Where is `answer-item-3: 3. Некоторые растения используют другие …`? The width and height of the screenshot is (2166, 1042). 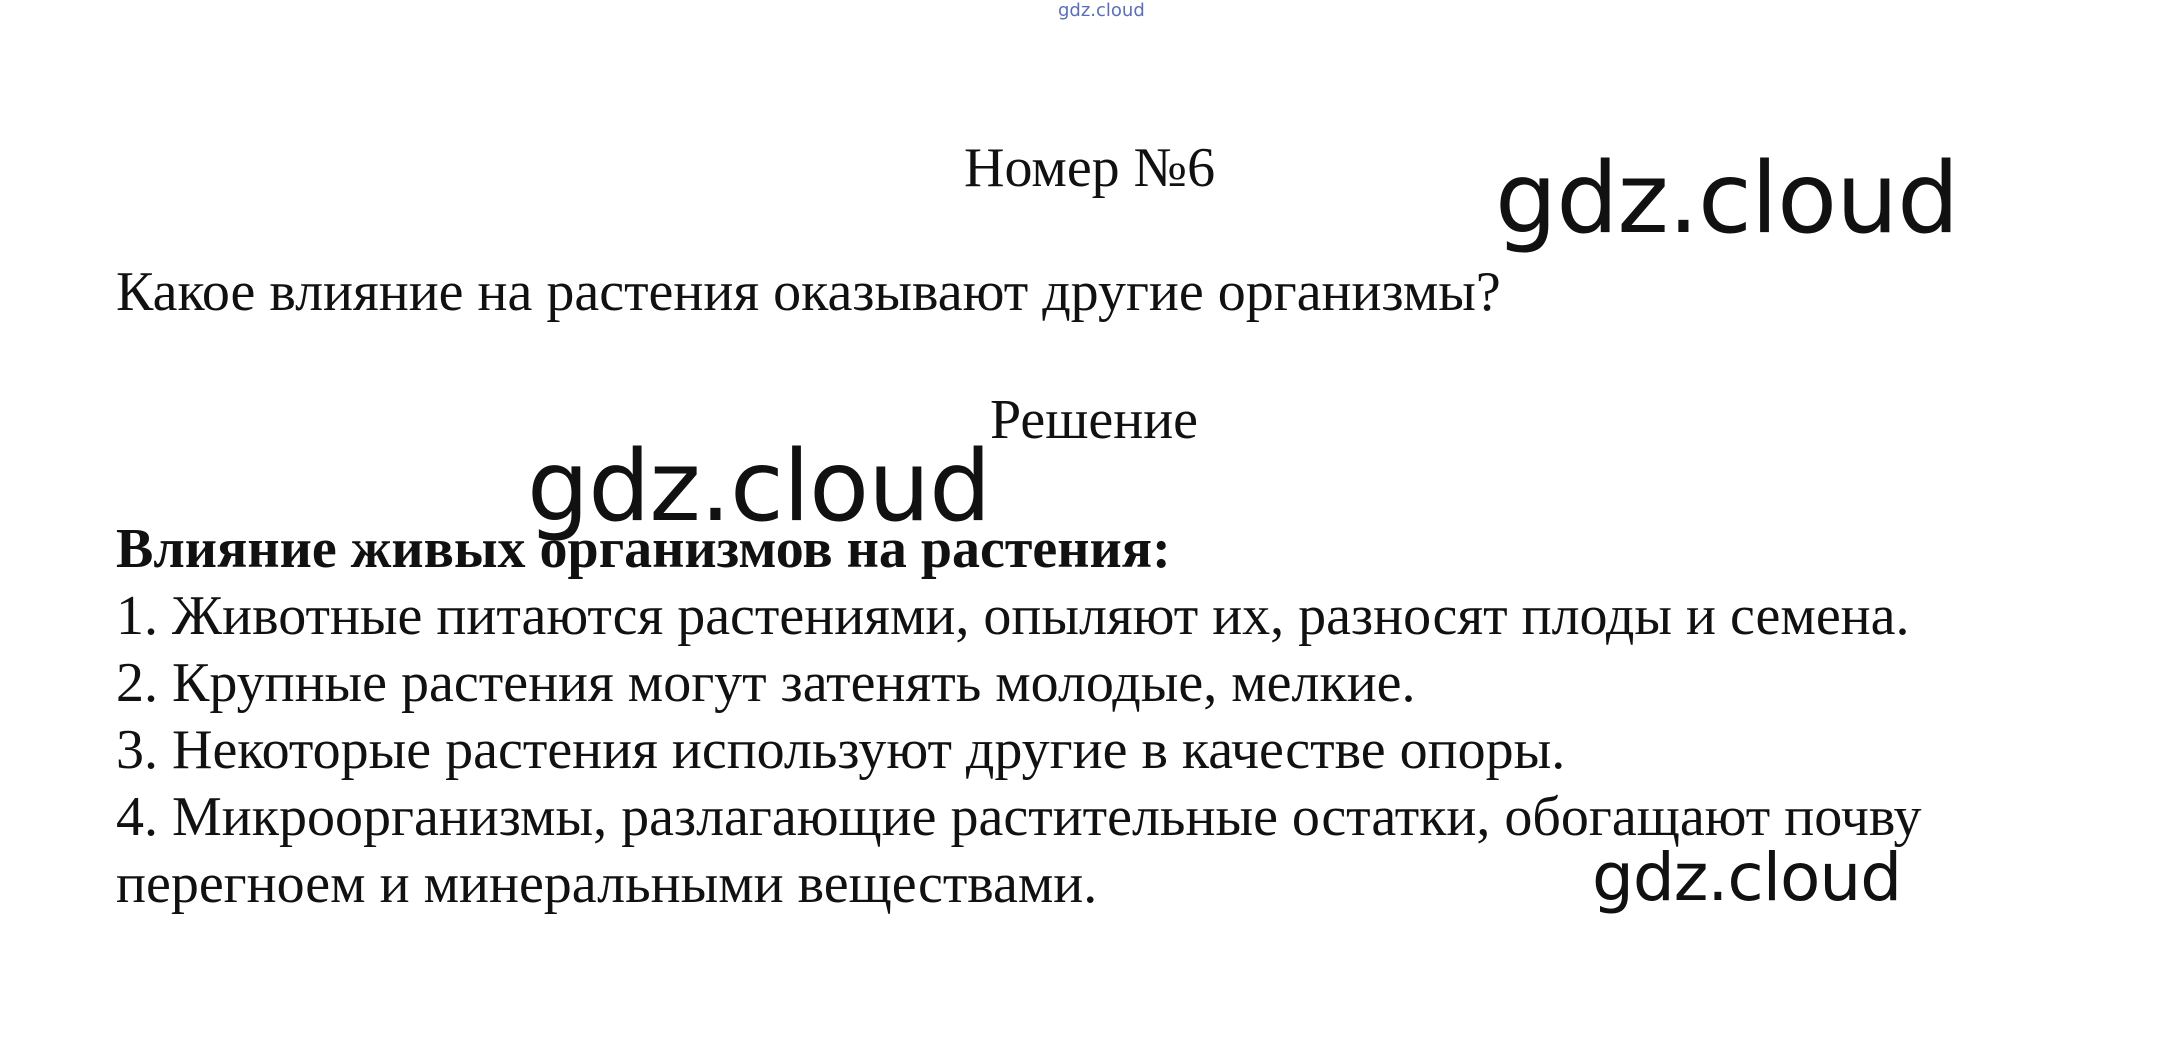
answer-item-3: 3. Некоторые растения используют другие … is located at coordinates (841, 750).